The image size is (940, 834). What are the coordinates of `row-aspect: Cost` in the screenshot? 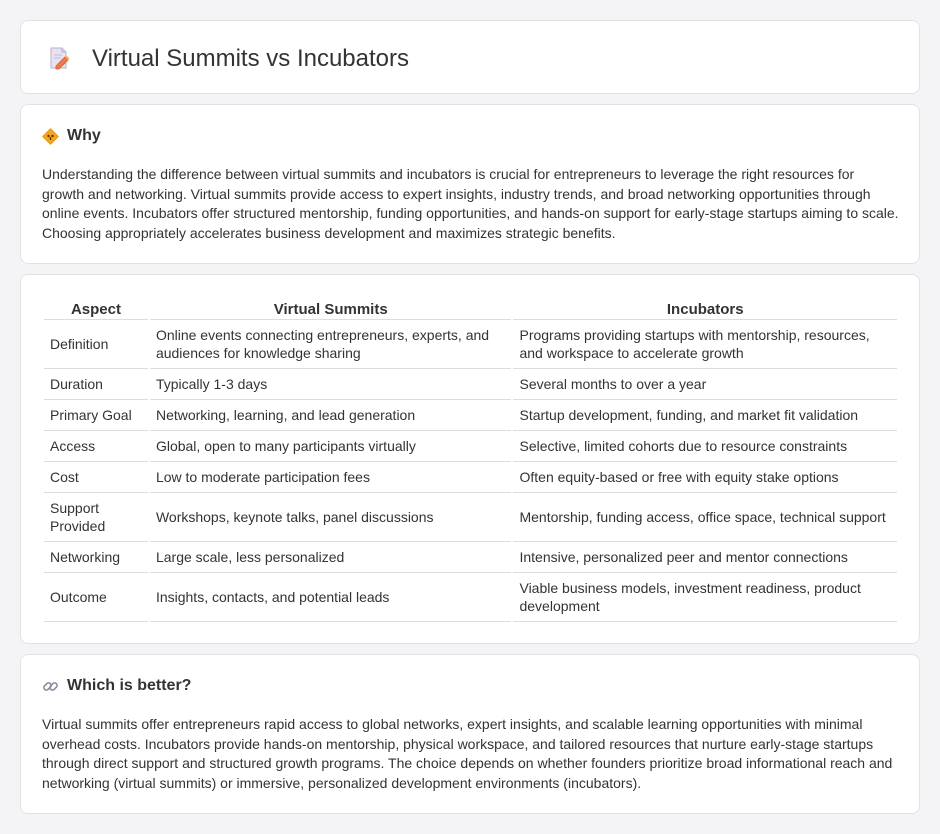 It's located at (96, 477).